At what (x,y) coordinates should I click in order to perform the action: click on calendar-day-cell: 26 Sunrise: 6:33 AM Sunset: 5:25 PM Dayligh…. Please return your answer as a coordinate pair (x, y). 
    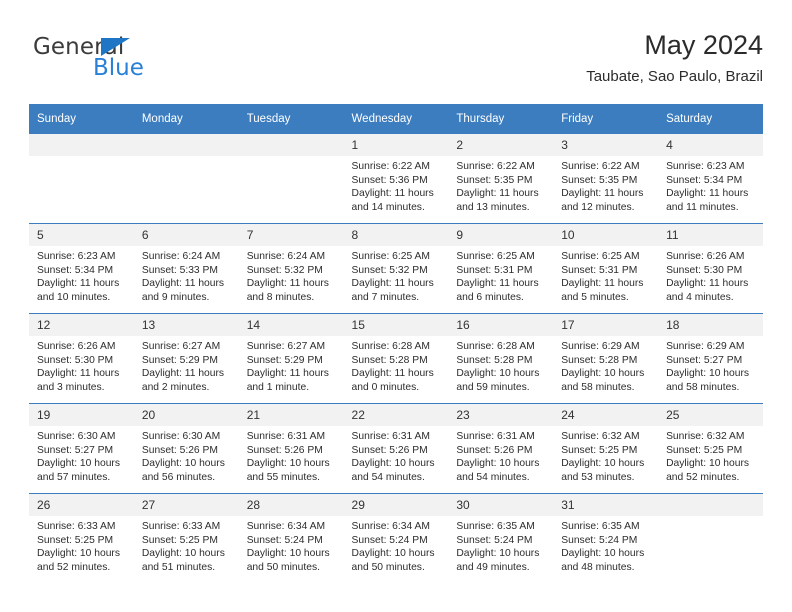
    Looking at the image, I should click on (81, 538).